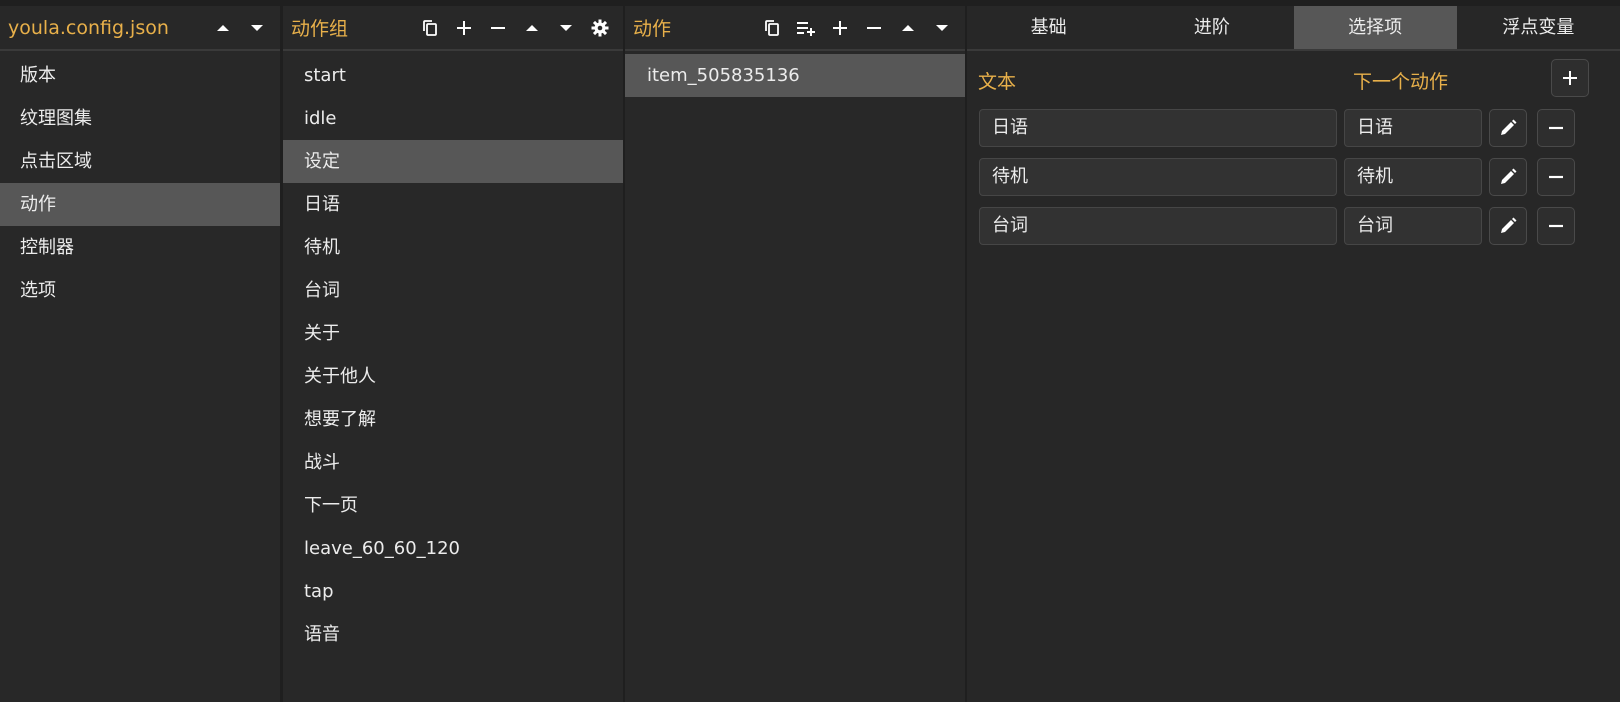  I want to click on copy-group-button, so click(430, 28).